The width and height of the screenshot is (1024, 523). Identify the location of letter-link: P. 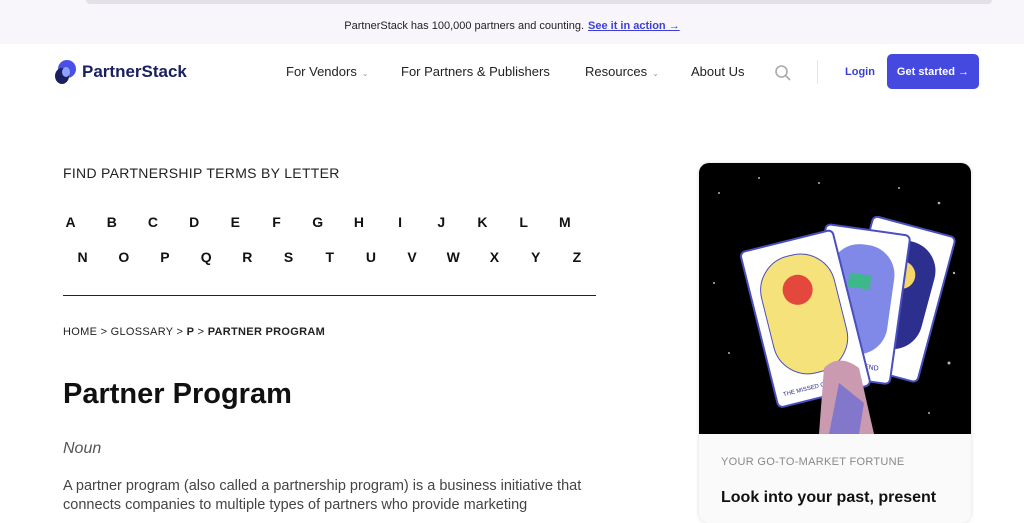
(164, 257).